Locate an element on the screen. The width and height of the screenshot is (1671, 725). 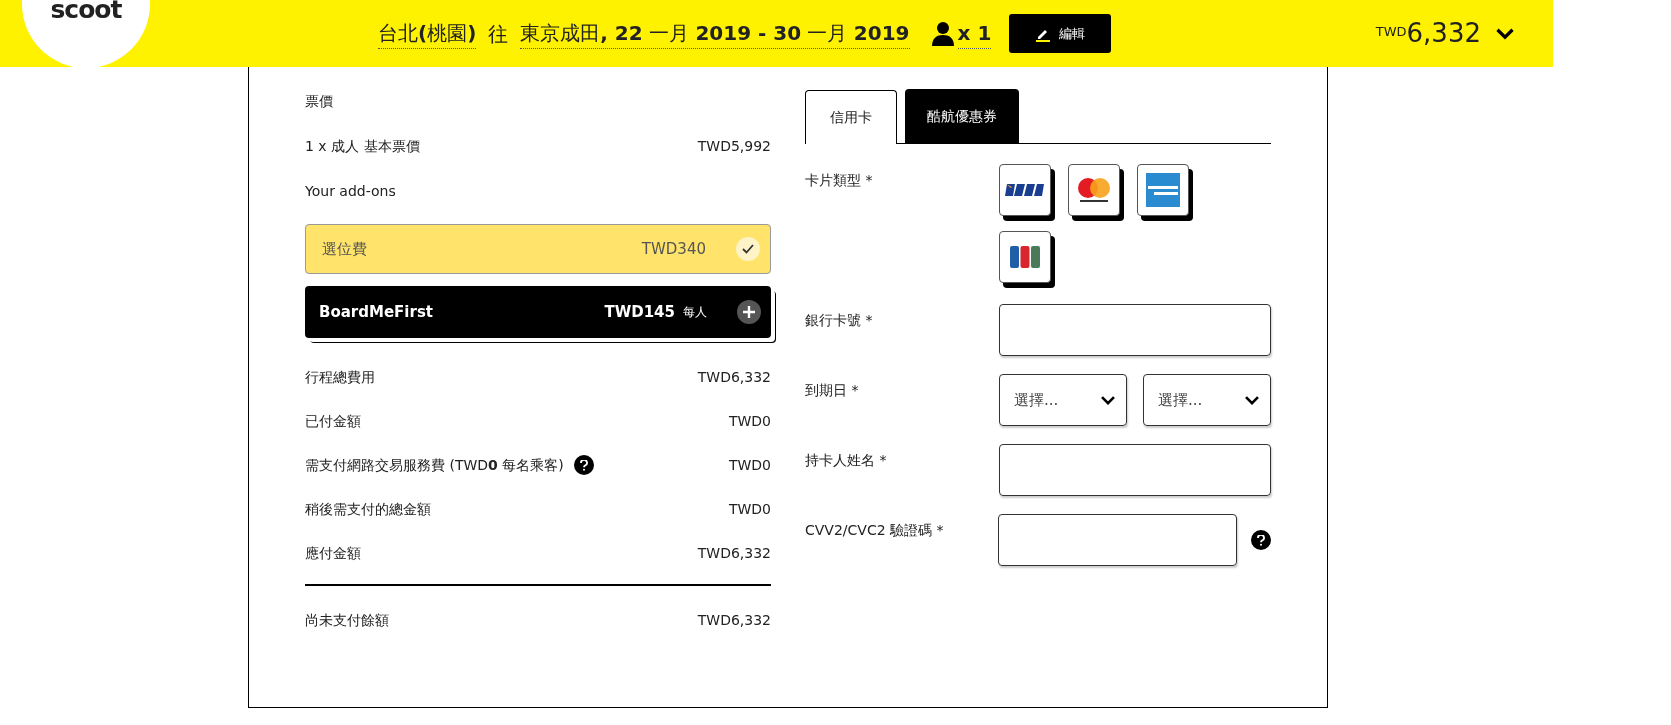
summary-label: 已付金額 is located at coordinates (333, 421).